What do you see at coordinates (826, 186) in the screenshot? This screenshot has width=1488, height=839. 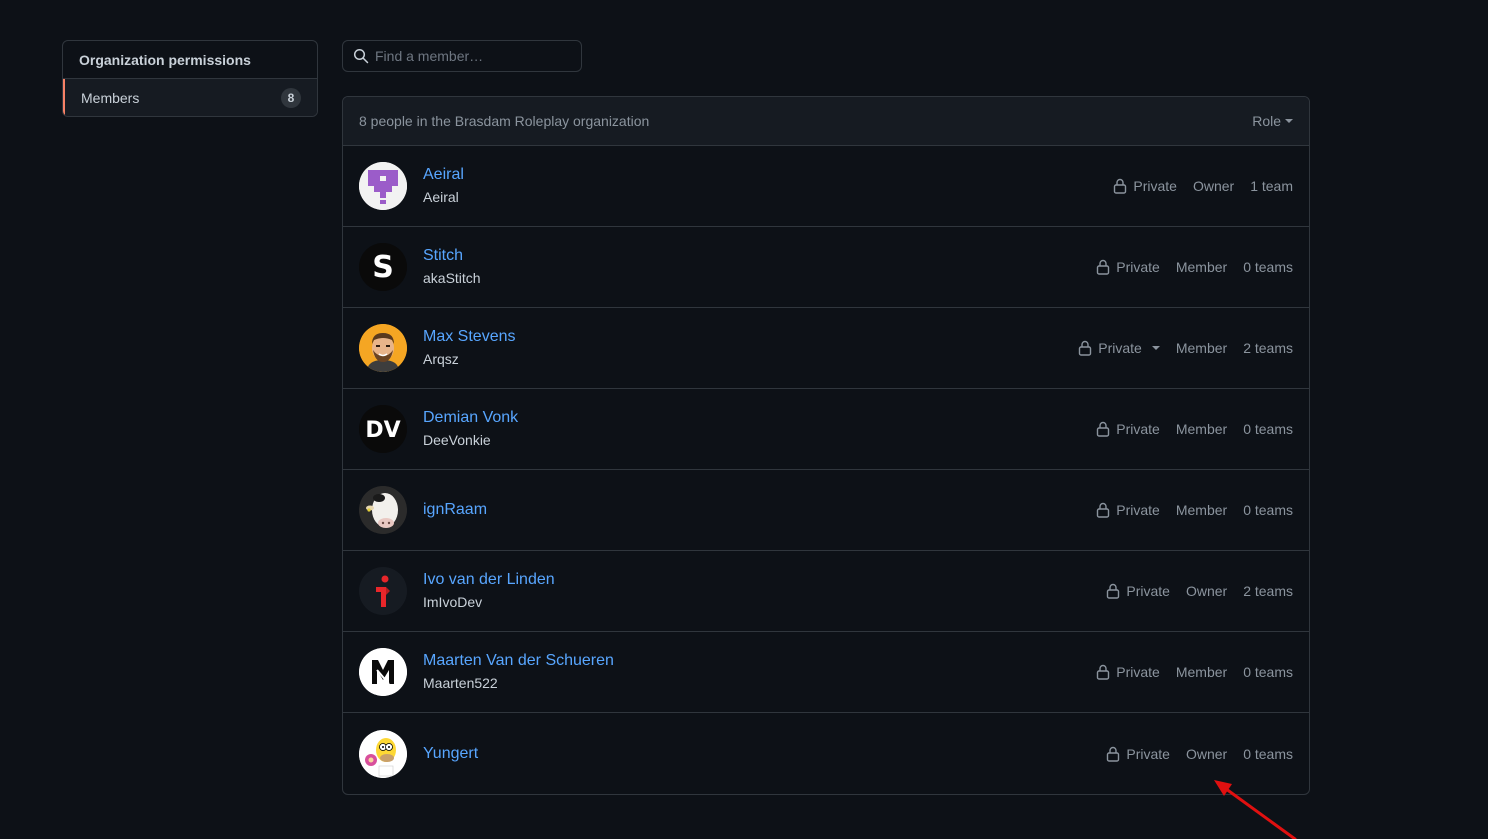 I see `member-row: Aeiral Aeiral Private Owner 1 team` at bounding box center [826, 186].